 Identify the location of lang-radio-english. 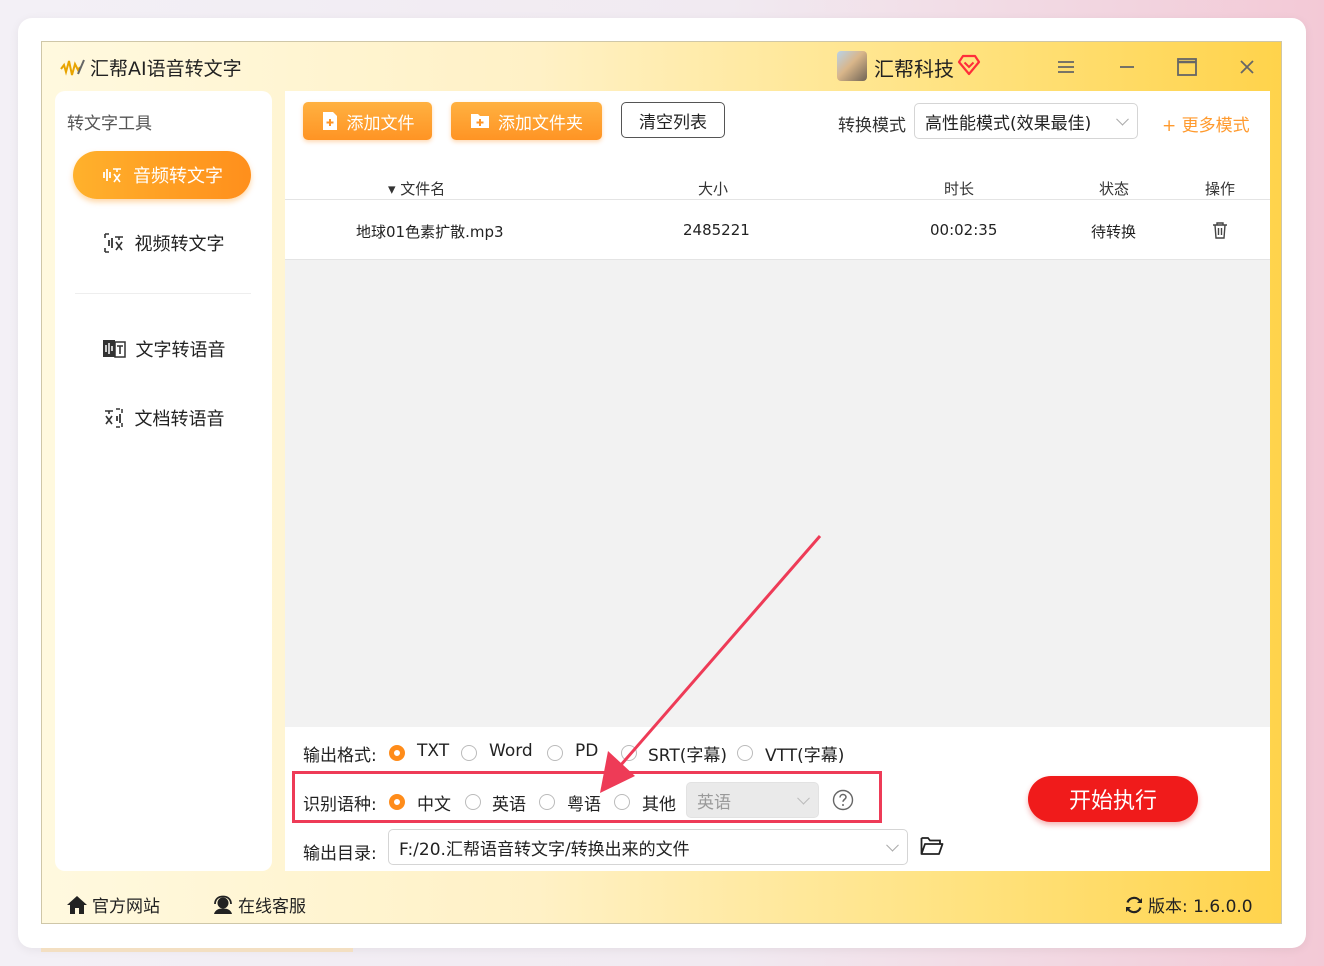
(473, 802).